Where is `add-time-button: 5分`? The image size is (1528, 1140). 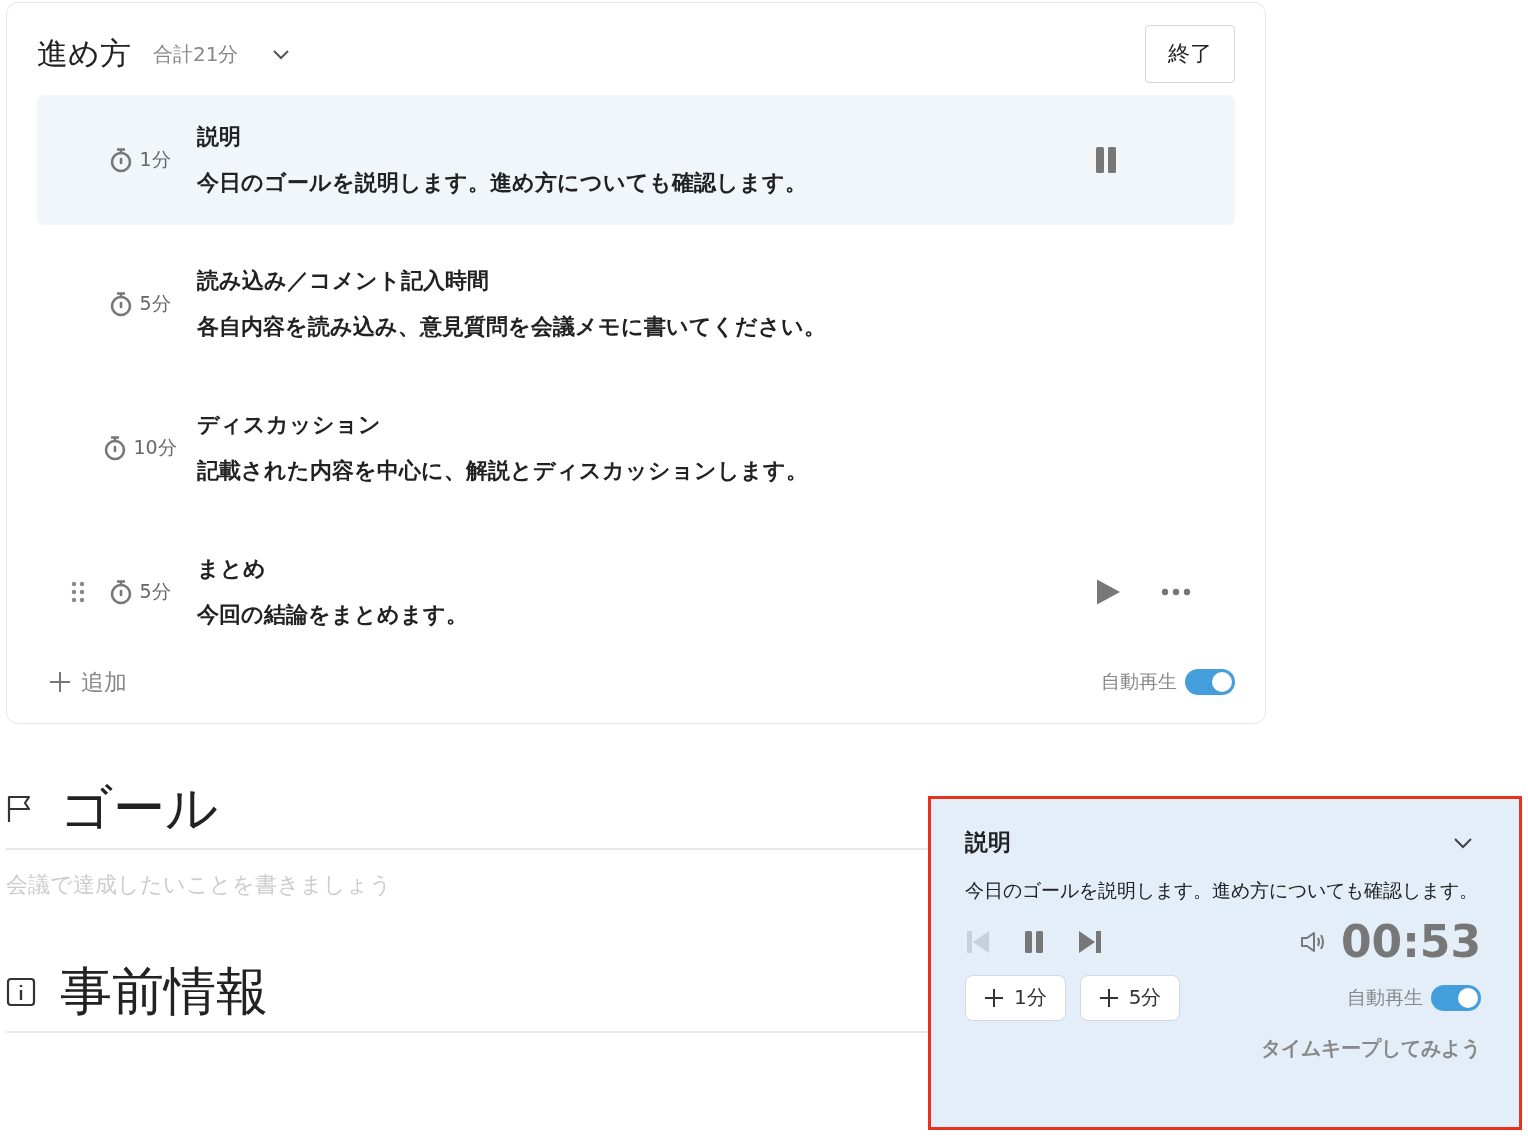
add-time-button: 5分 is located at coordinates (1130, 997).